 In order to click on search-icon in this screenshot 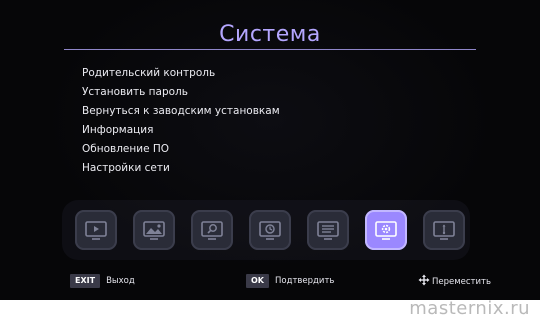, I will do `click(212, 230)`.